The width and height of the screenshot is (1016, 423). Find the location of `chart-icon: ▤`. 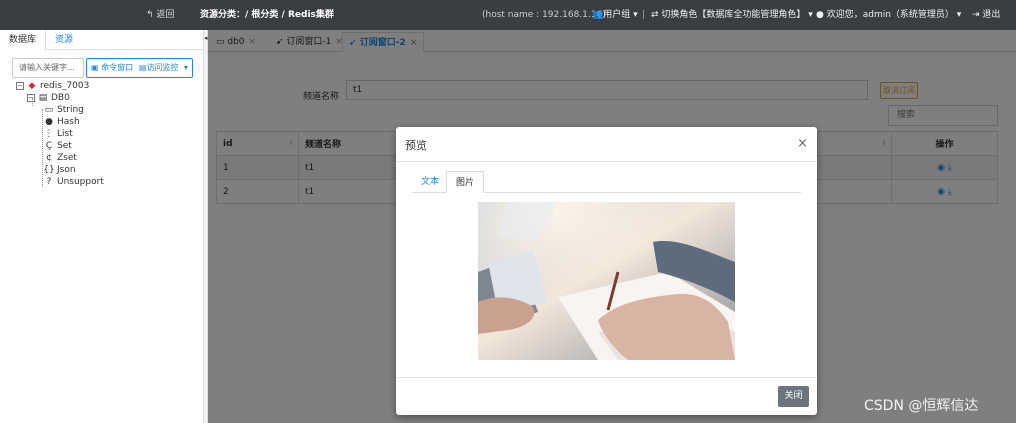

chart-icon: ▤ is located at coordinates (143, 67).